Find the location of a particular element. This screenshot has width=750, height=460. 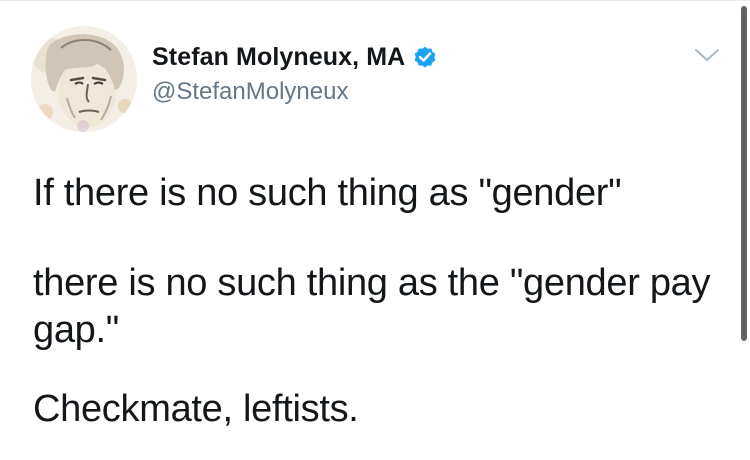

display-name: Stefan Molyneux, MA is located at coordinates (278, 57).